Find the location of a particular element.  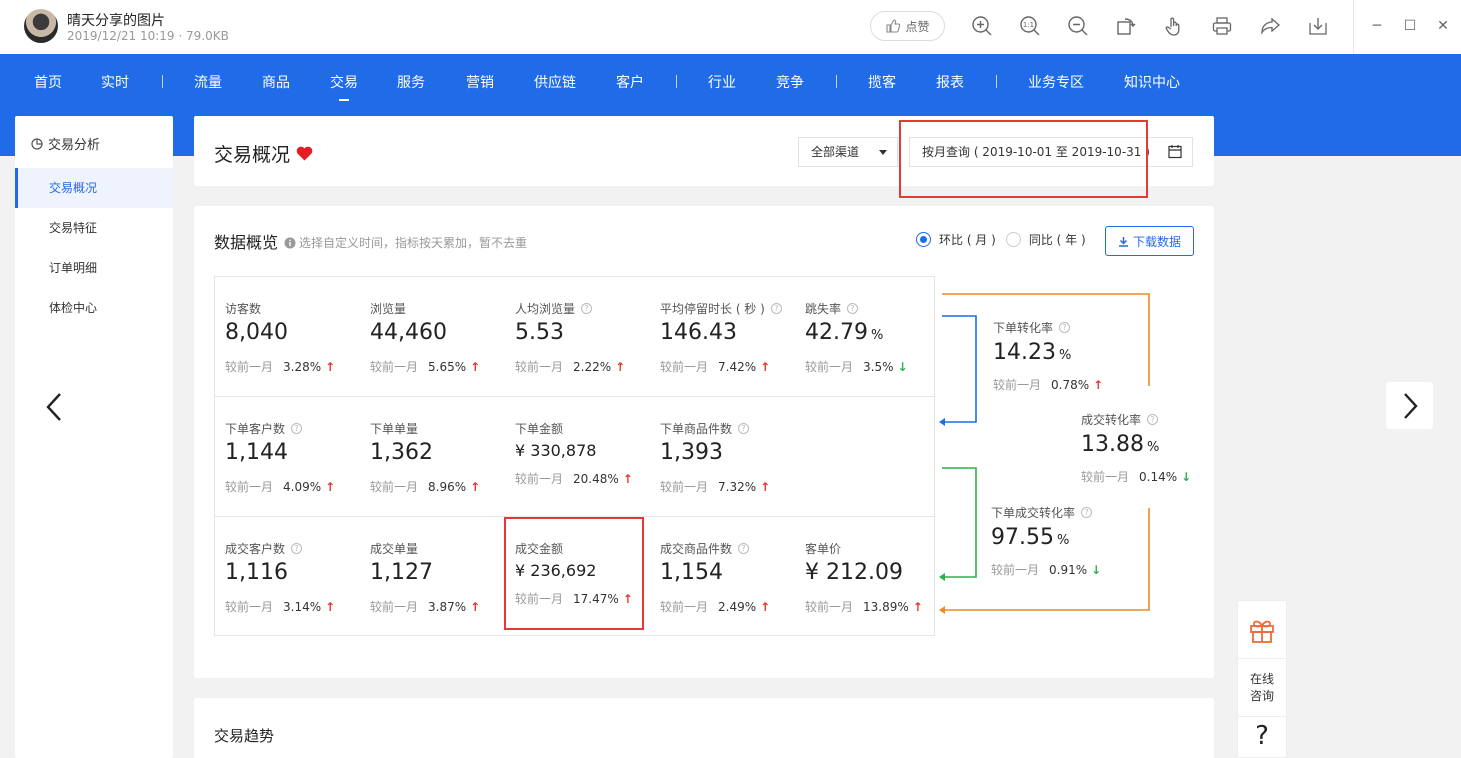

next-image-button is located at coordinates (1409, 405).